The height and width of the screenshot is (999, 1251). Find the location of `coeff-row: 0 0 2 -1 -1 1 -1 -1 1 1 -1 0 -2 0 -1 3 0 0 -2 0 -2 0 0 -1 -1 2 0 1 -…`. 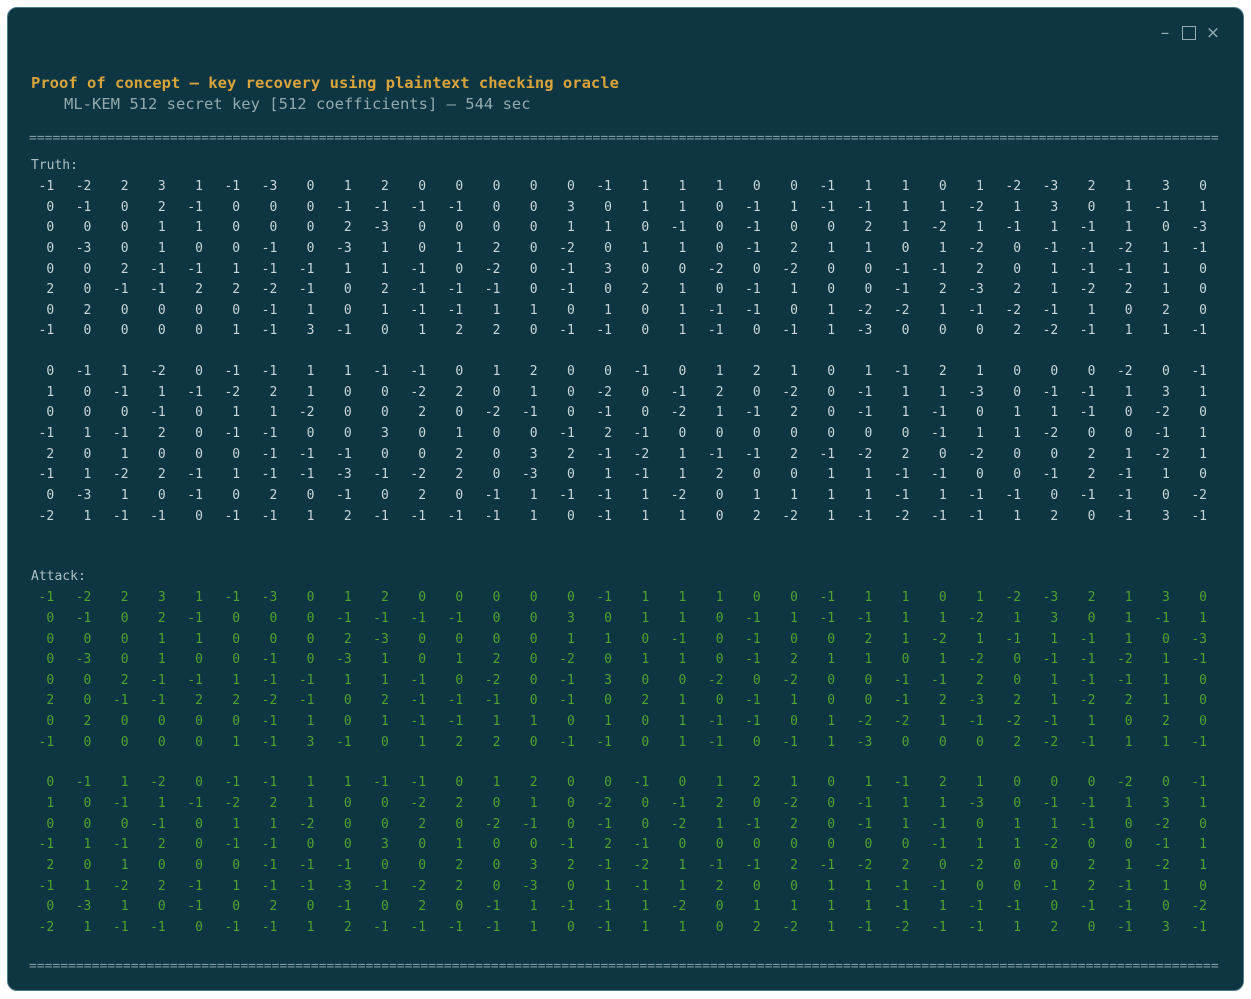

coeff-row: 0 0 2 -1 -1 1 -1 -1 1 1 -1 0 -2 0 -1 3 0 0 -2 0 -2 0 0 -1 -1 2 0 1 -… is located at coordinates (630, 270).